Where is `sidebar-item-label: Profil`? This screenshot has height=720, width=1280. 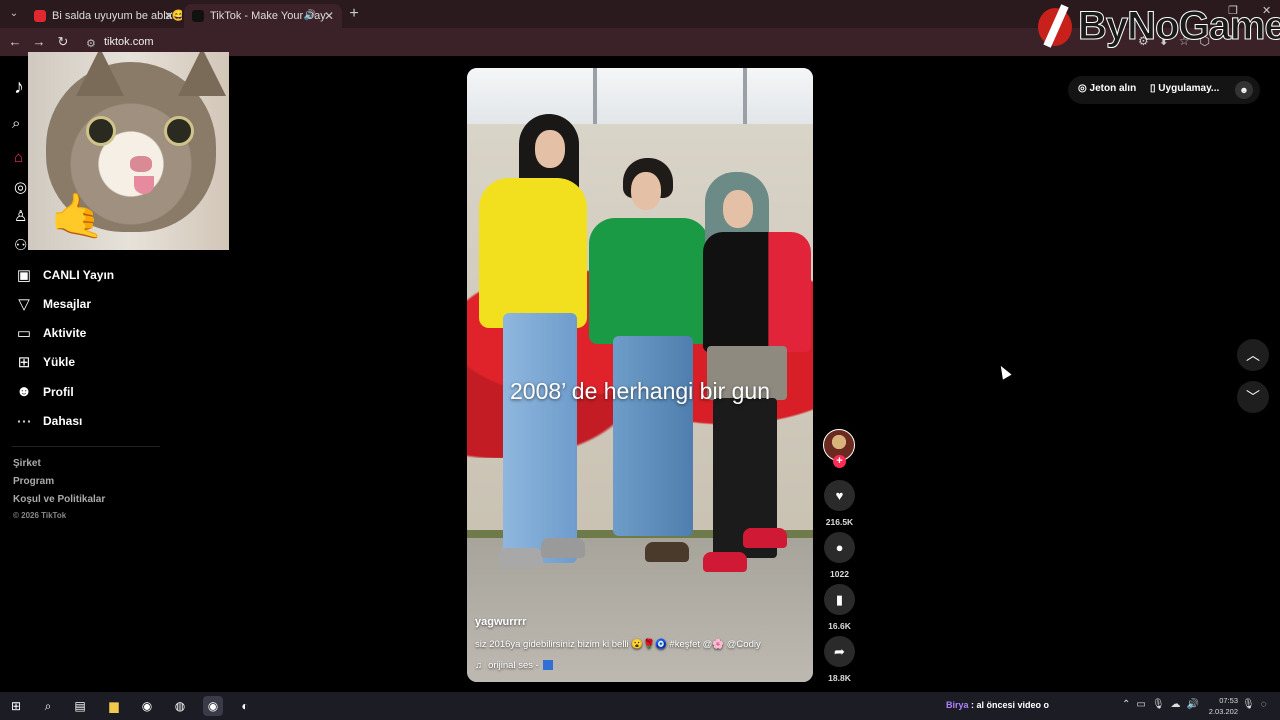 sidebar-item-label: Profil is located at coordinates (58, 392).